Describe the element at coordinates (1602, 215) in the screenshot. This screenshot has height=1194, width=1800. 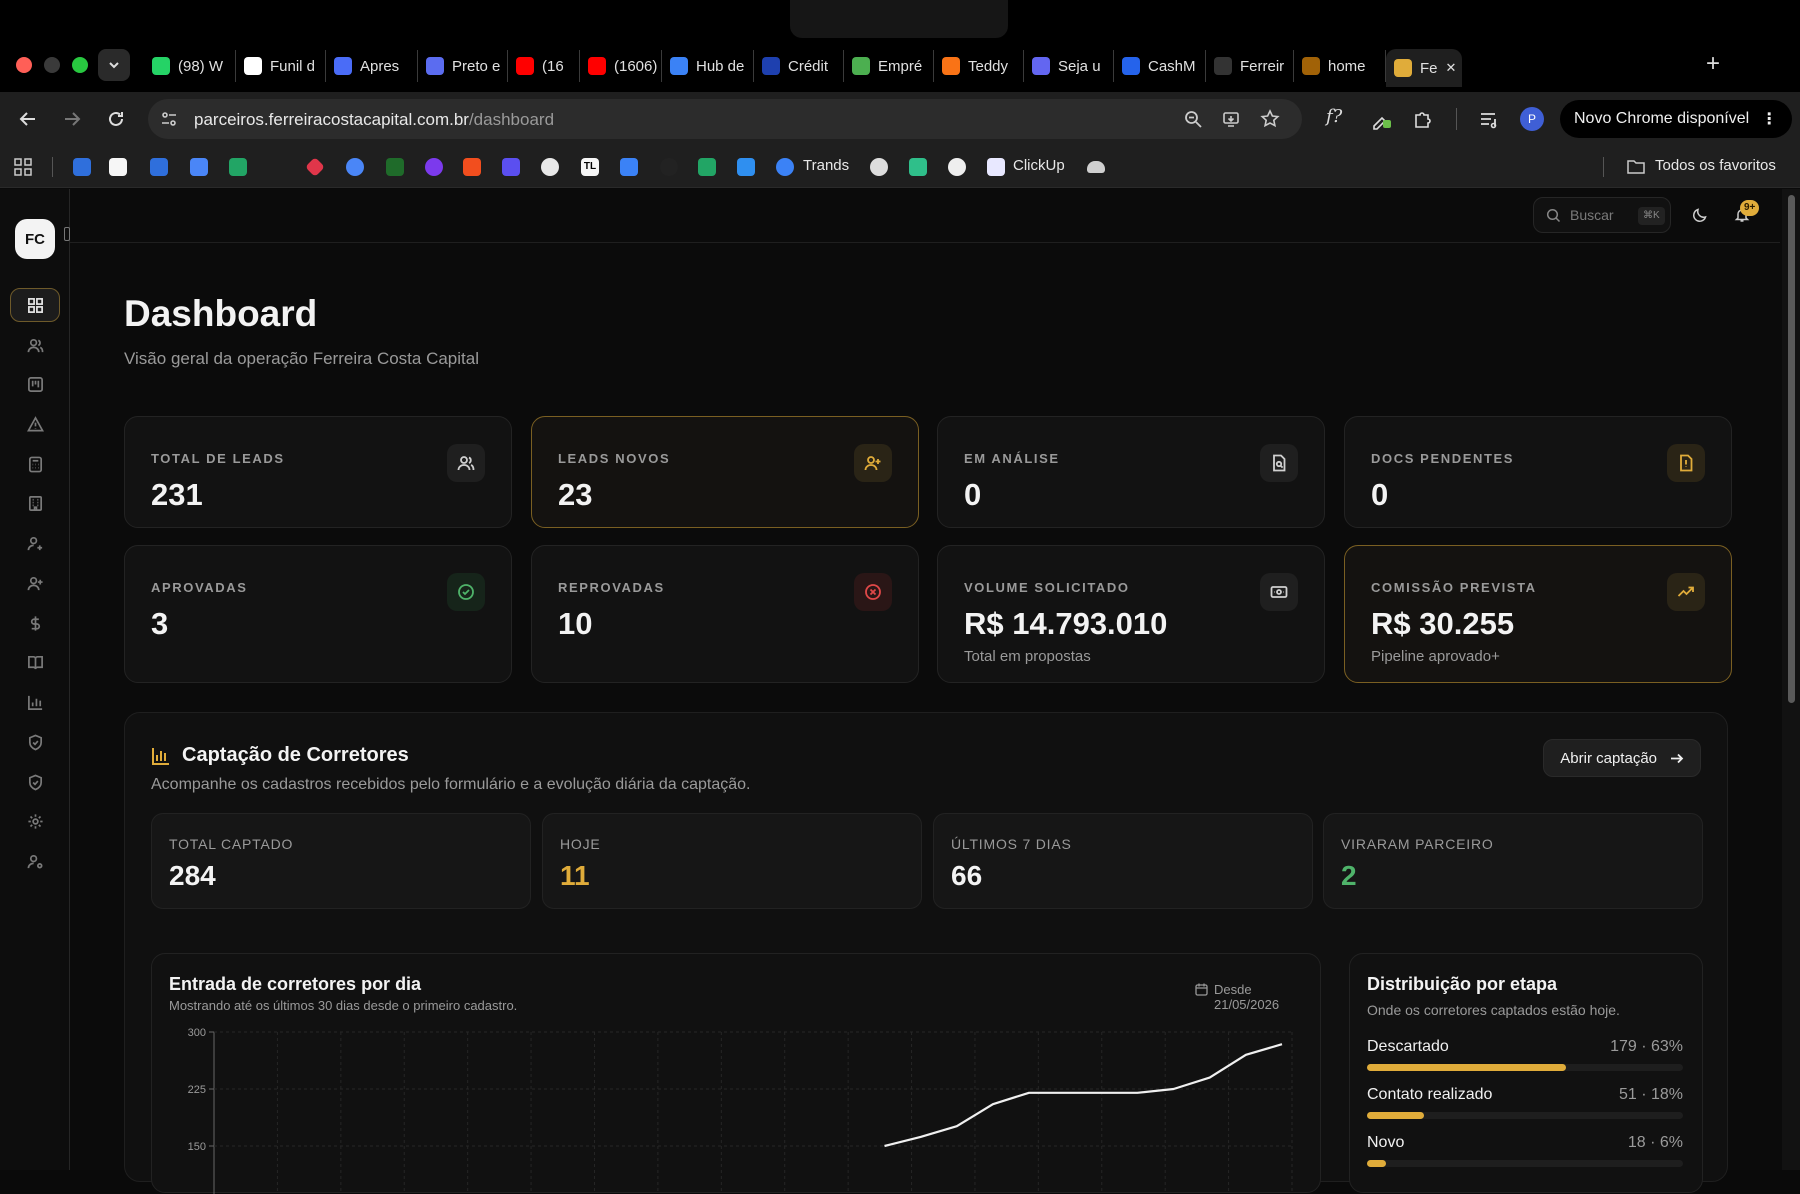
I see `search-input: Buscar ⌘K` at that location.